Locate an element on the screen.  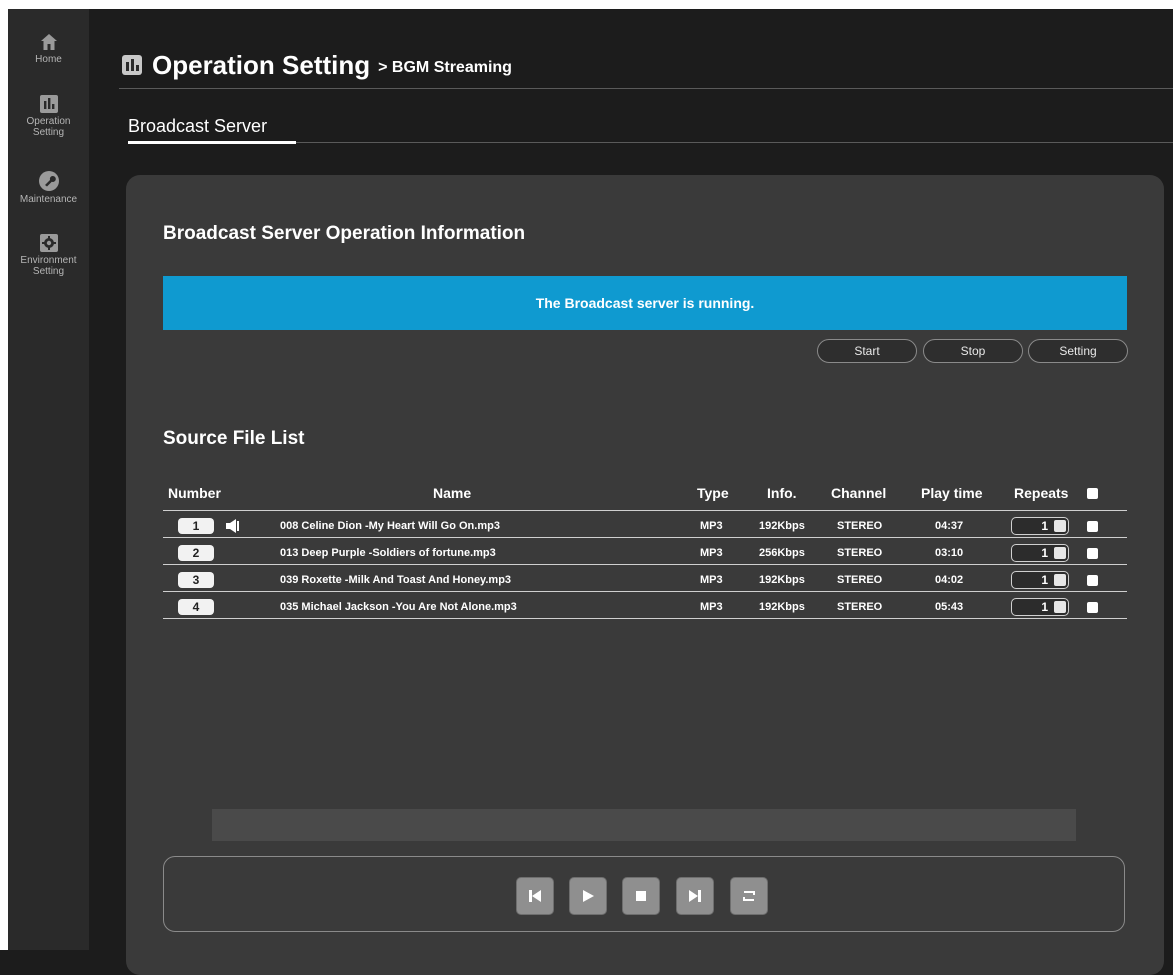
sidebar-item-home: Home is located at coordinates (48, 49).